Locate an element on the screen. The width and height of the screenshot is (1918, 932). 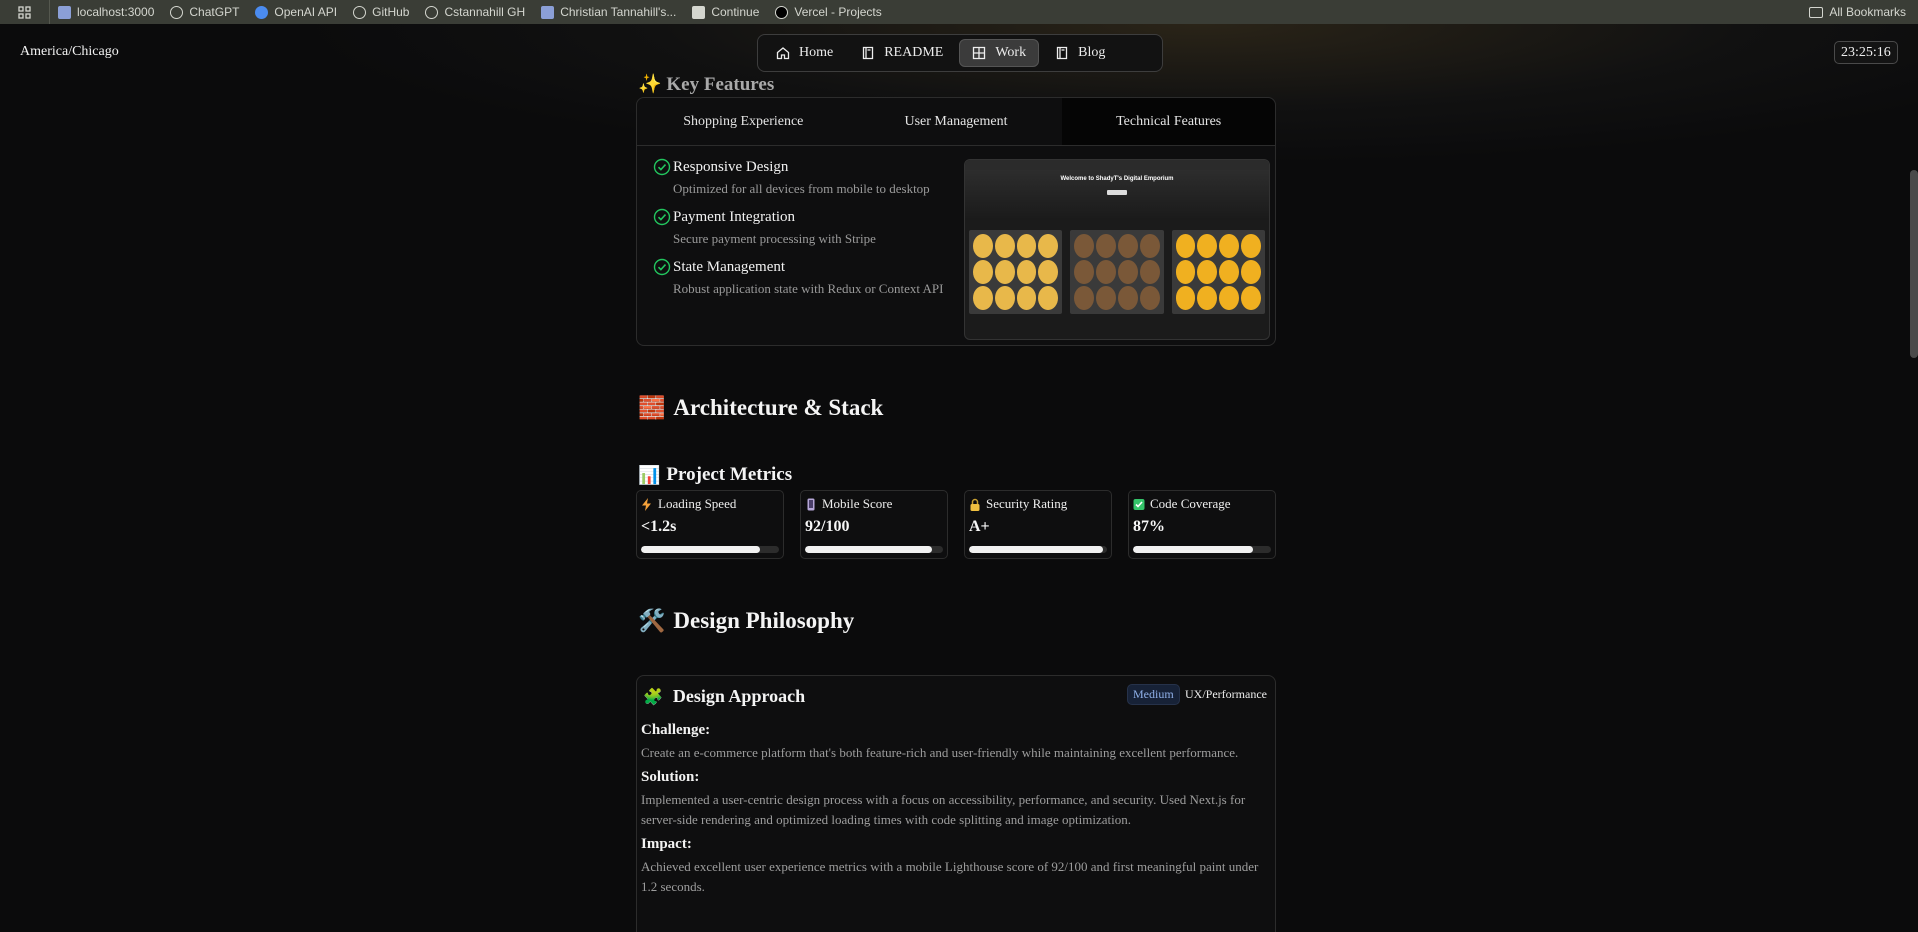
metrics-title: 📊 Project Metrics is located at coordinates (715, 475).